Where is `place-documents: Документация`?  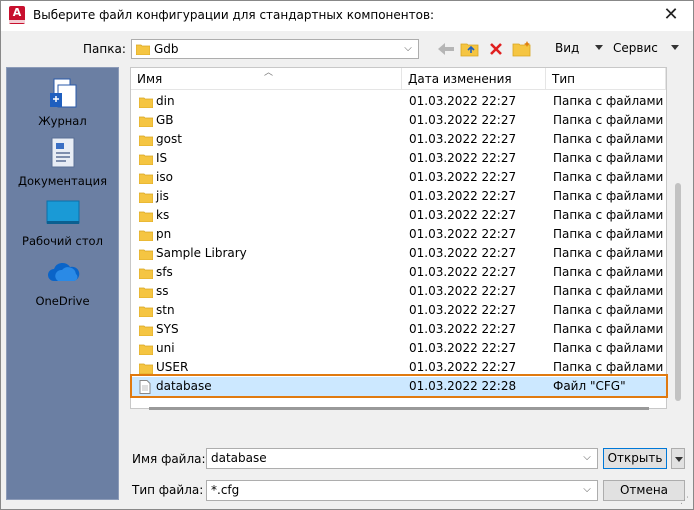
place-documents: Документация is located at coordinates (62, 162).